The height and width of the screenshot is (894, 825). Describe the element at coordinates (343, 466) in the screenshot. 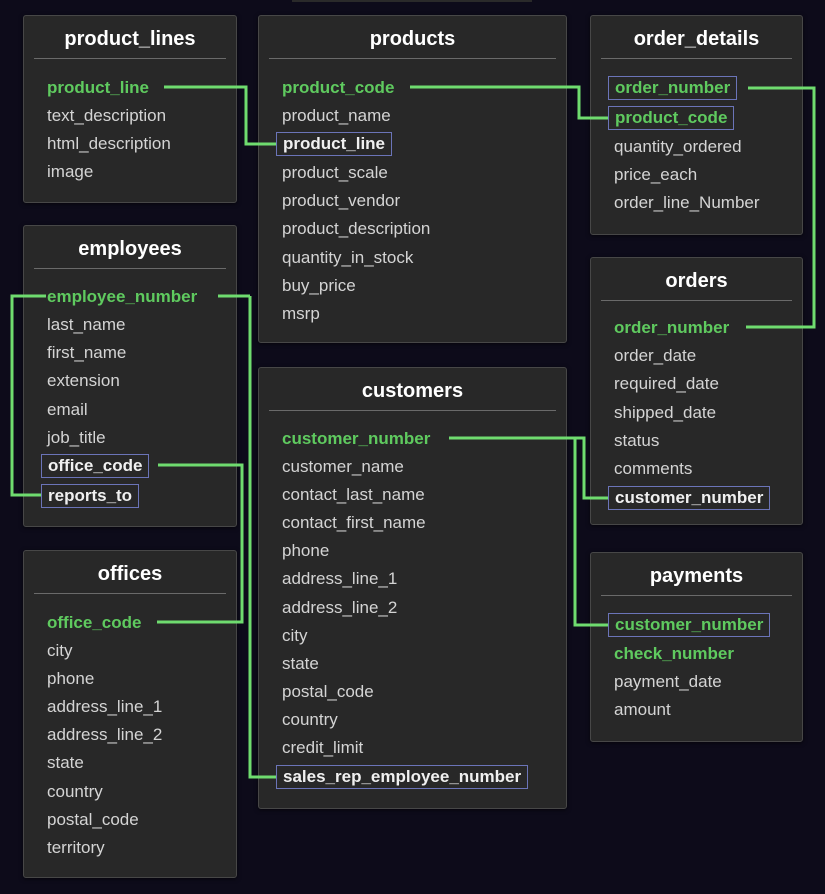

I see `field: customer_name` at that location.